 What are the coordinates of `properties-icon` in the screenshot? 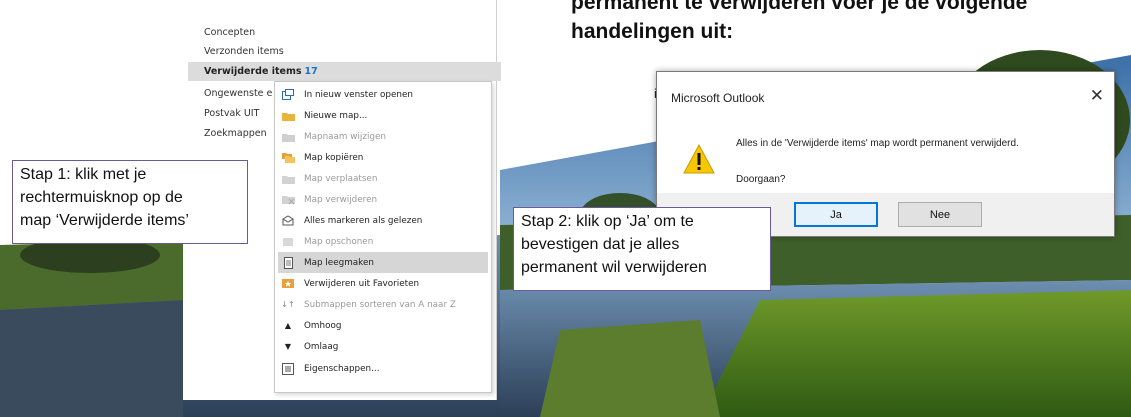 It's located at (288, 368).